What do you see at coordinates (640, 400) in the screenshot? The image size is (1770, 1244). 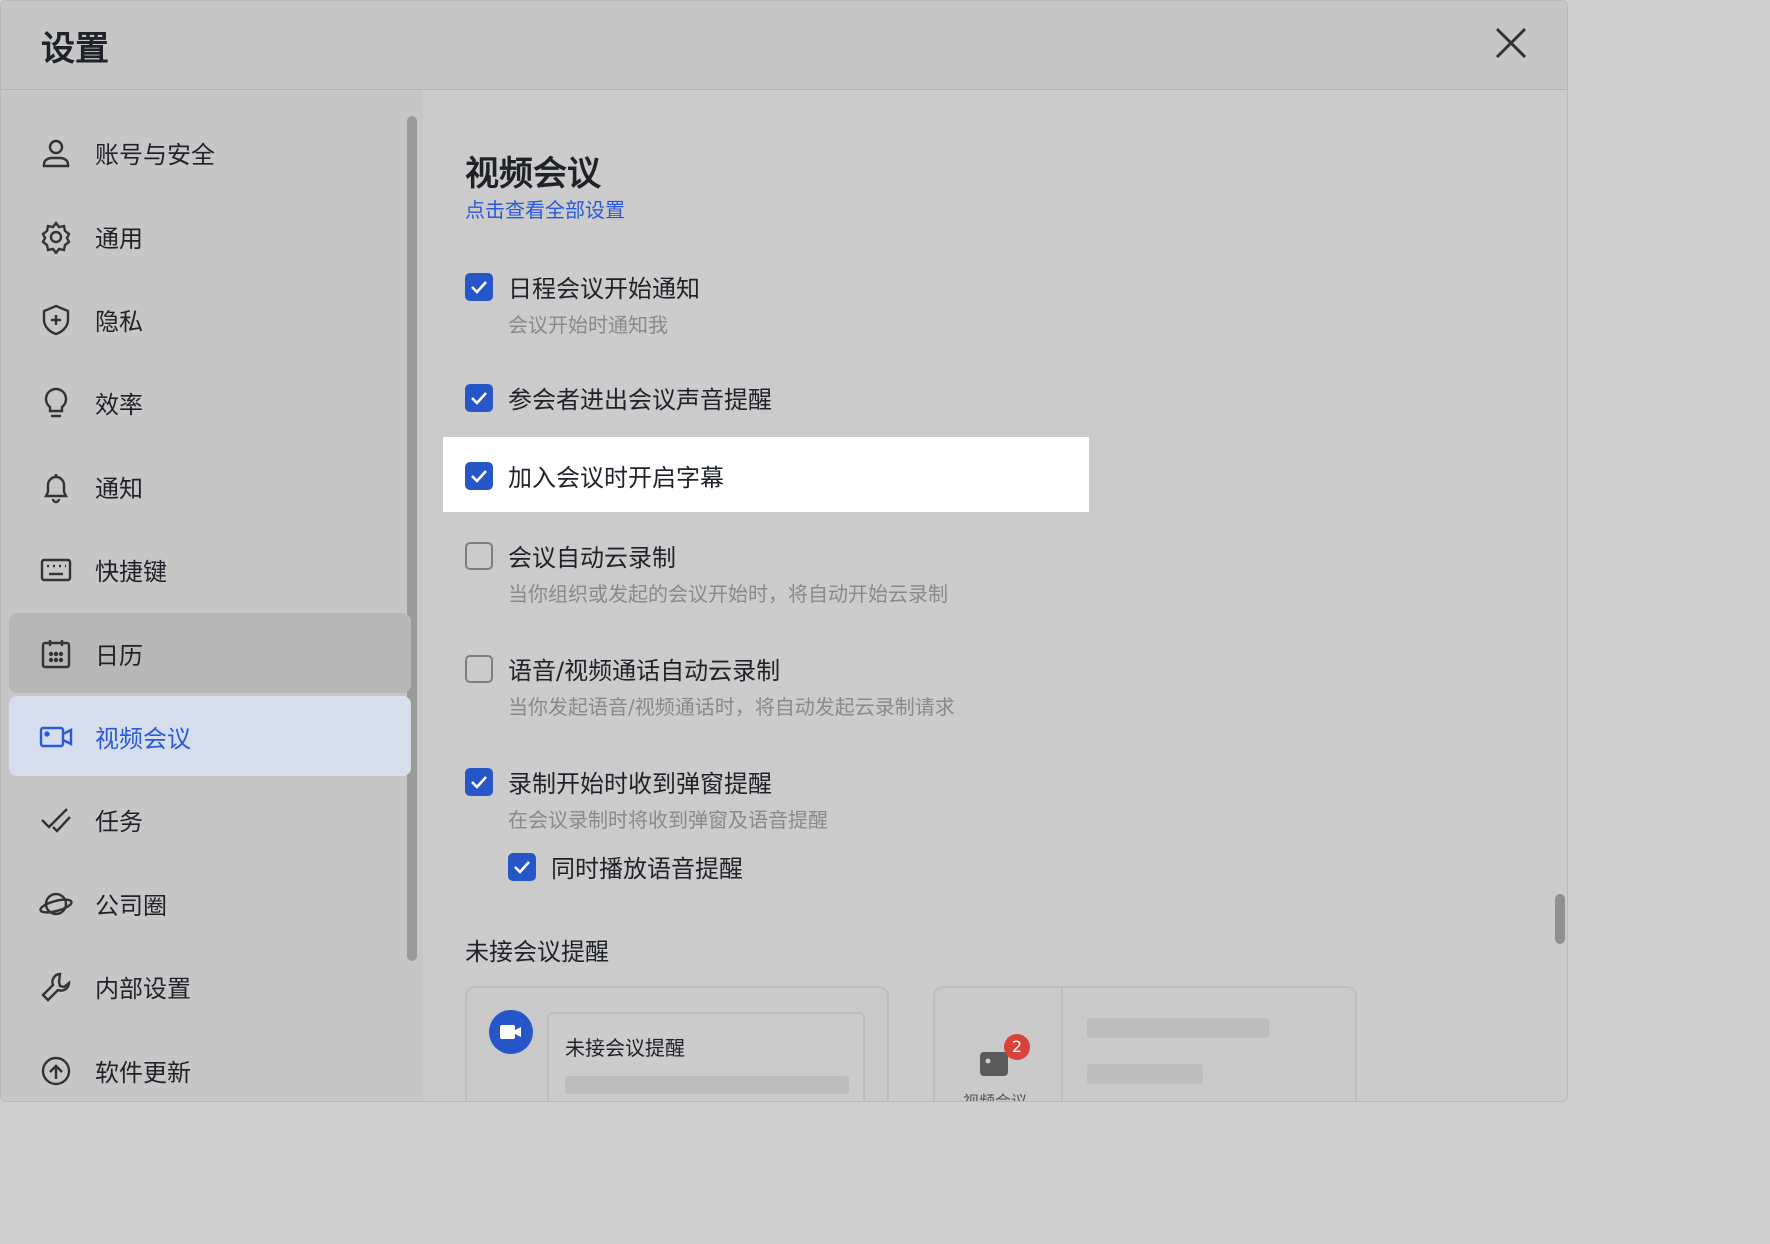 I see `option-label: 参会者进出会议声音提醒` at bounding box center [640, 400].